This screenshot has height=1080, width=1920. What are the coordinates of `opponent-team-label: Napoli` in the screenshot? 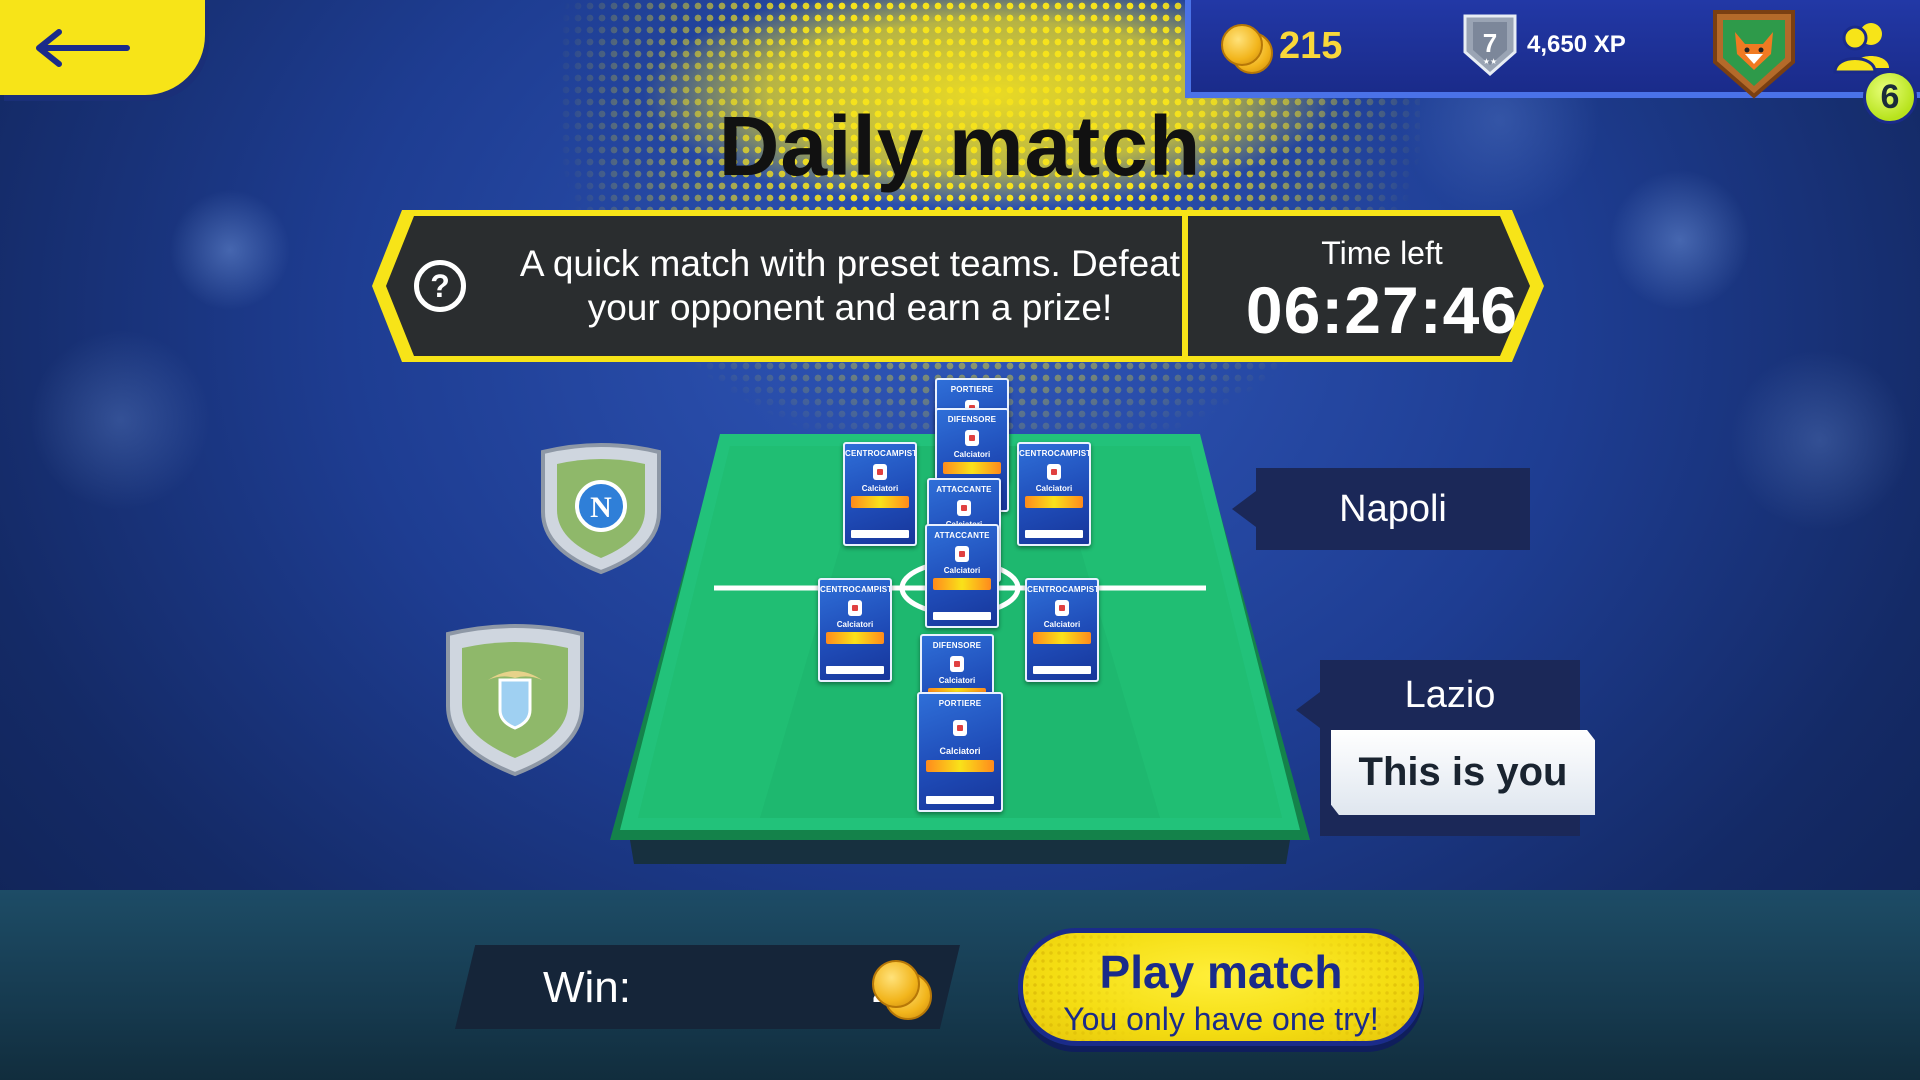 It's located at (1381, 509).